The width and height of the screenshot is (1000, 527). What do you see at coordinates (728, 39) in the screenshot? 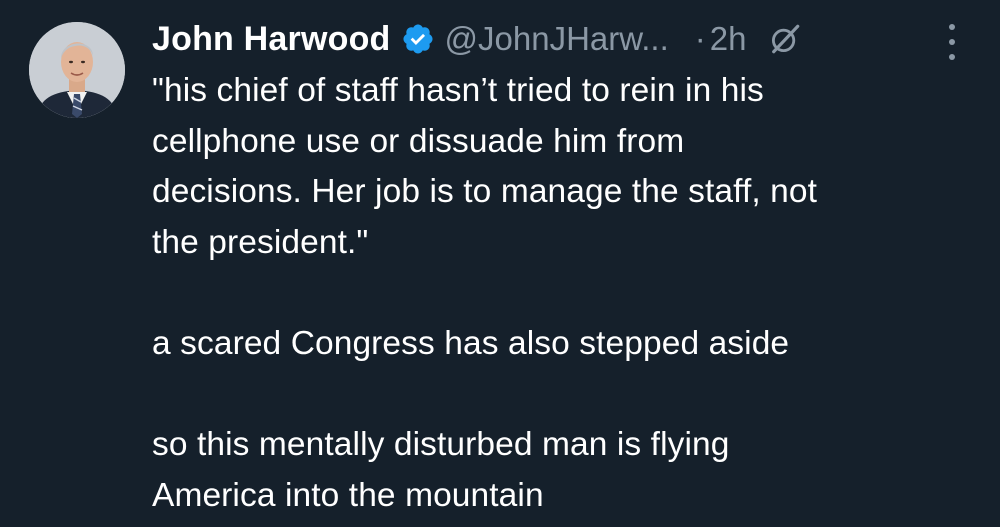
I see `tweet-timestamp: 2h` at bounding box center [728, 39].